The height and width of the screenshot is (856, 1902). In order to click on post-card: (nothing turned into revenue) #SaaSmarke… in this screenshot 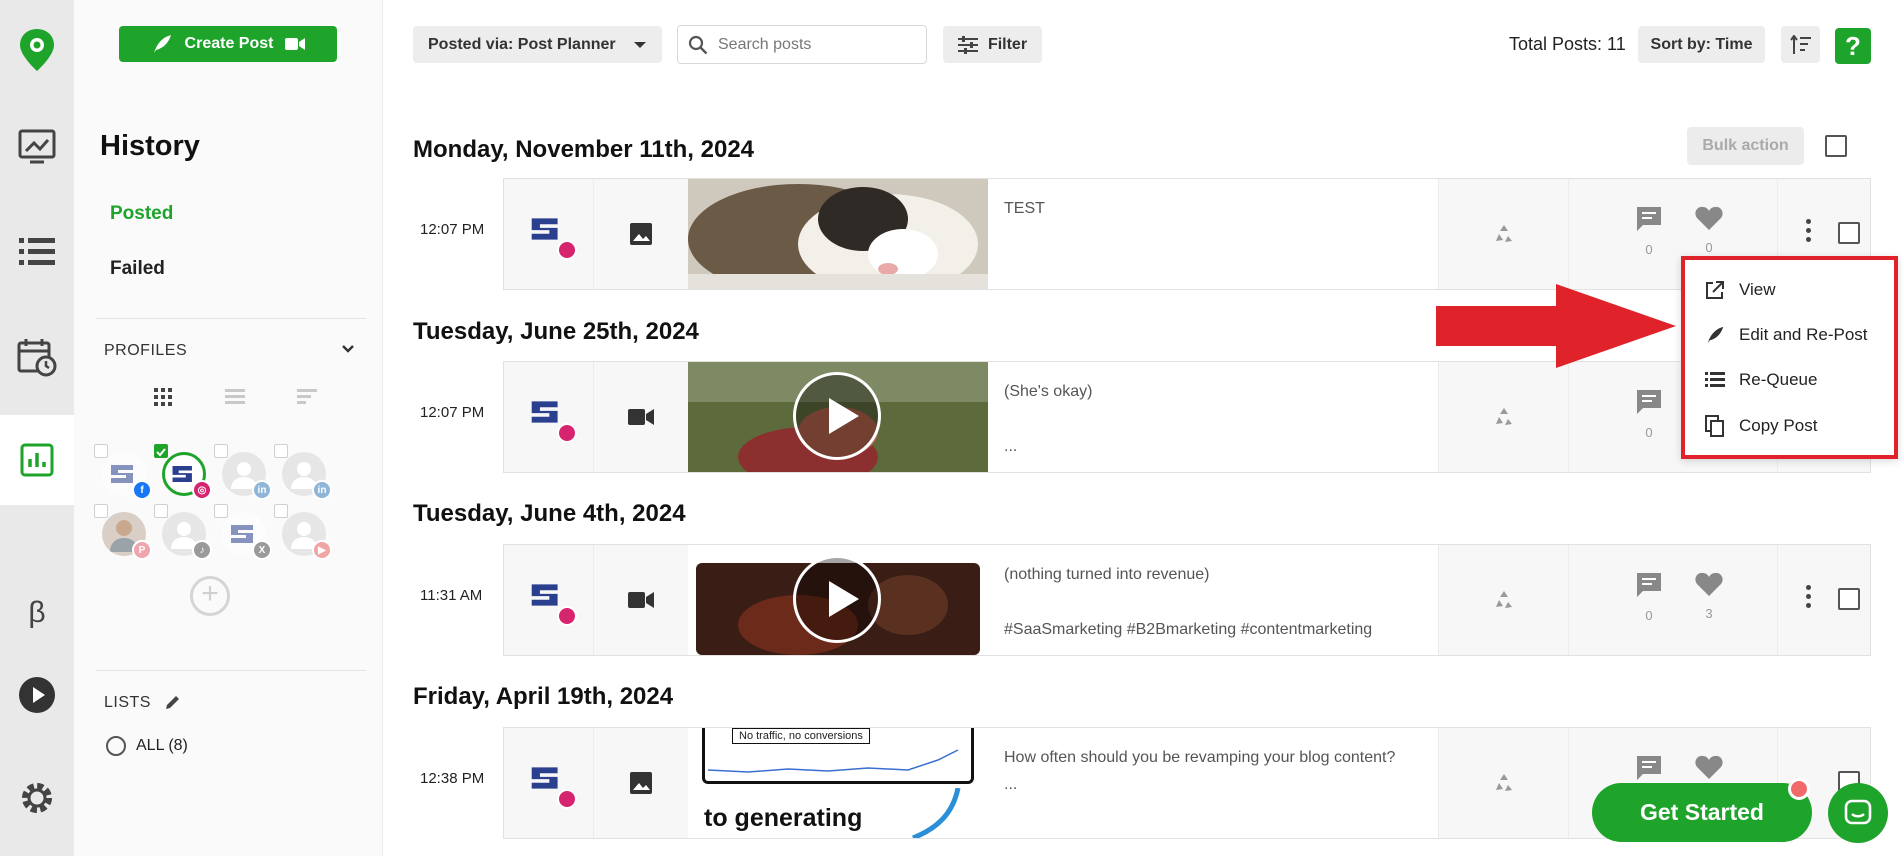, I will do `click(1187, 600)`.